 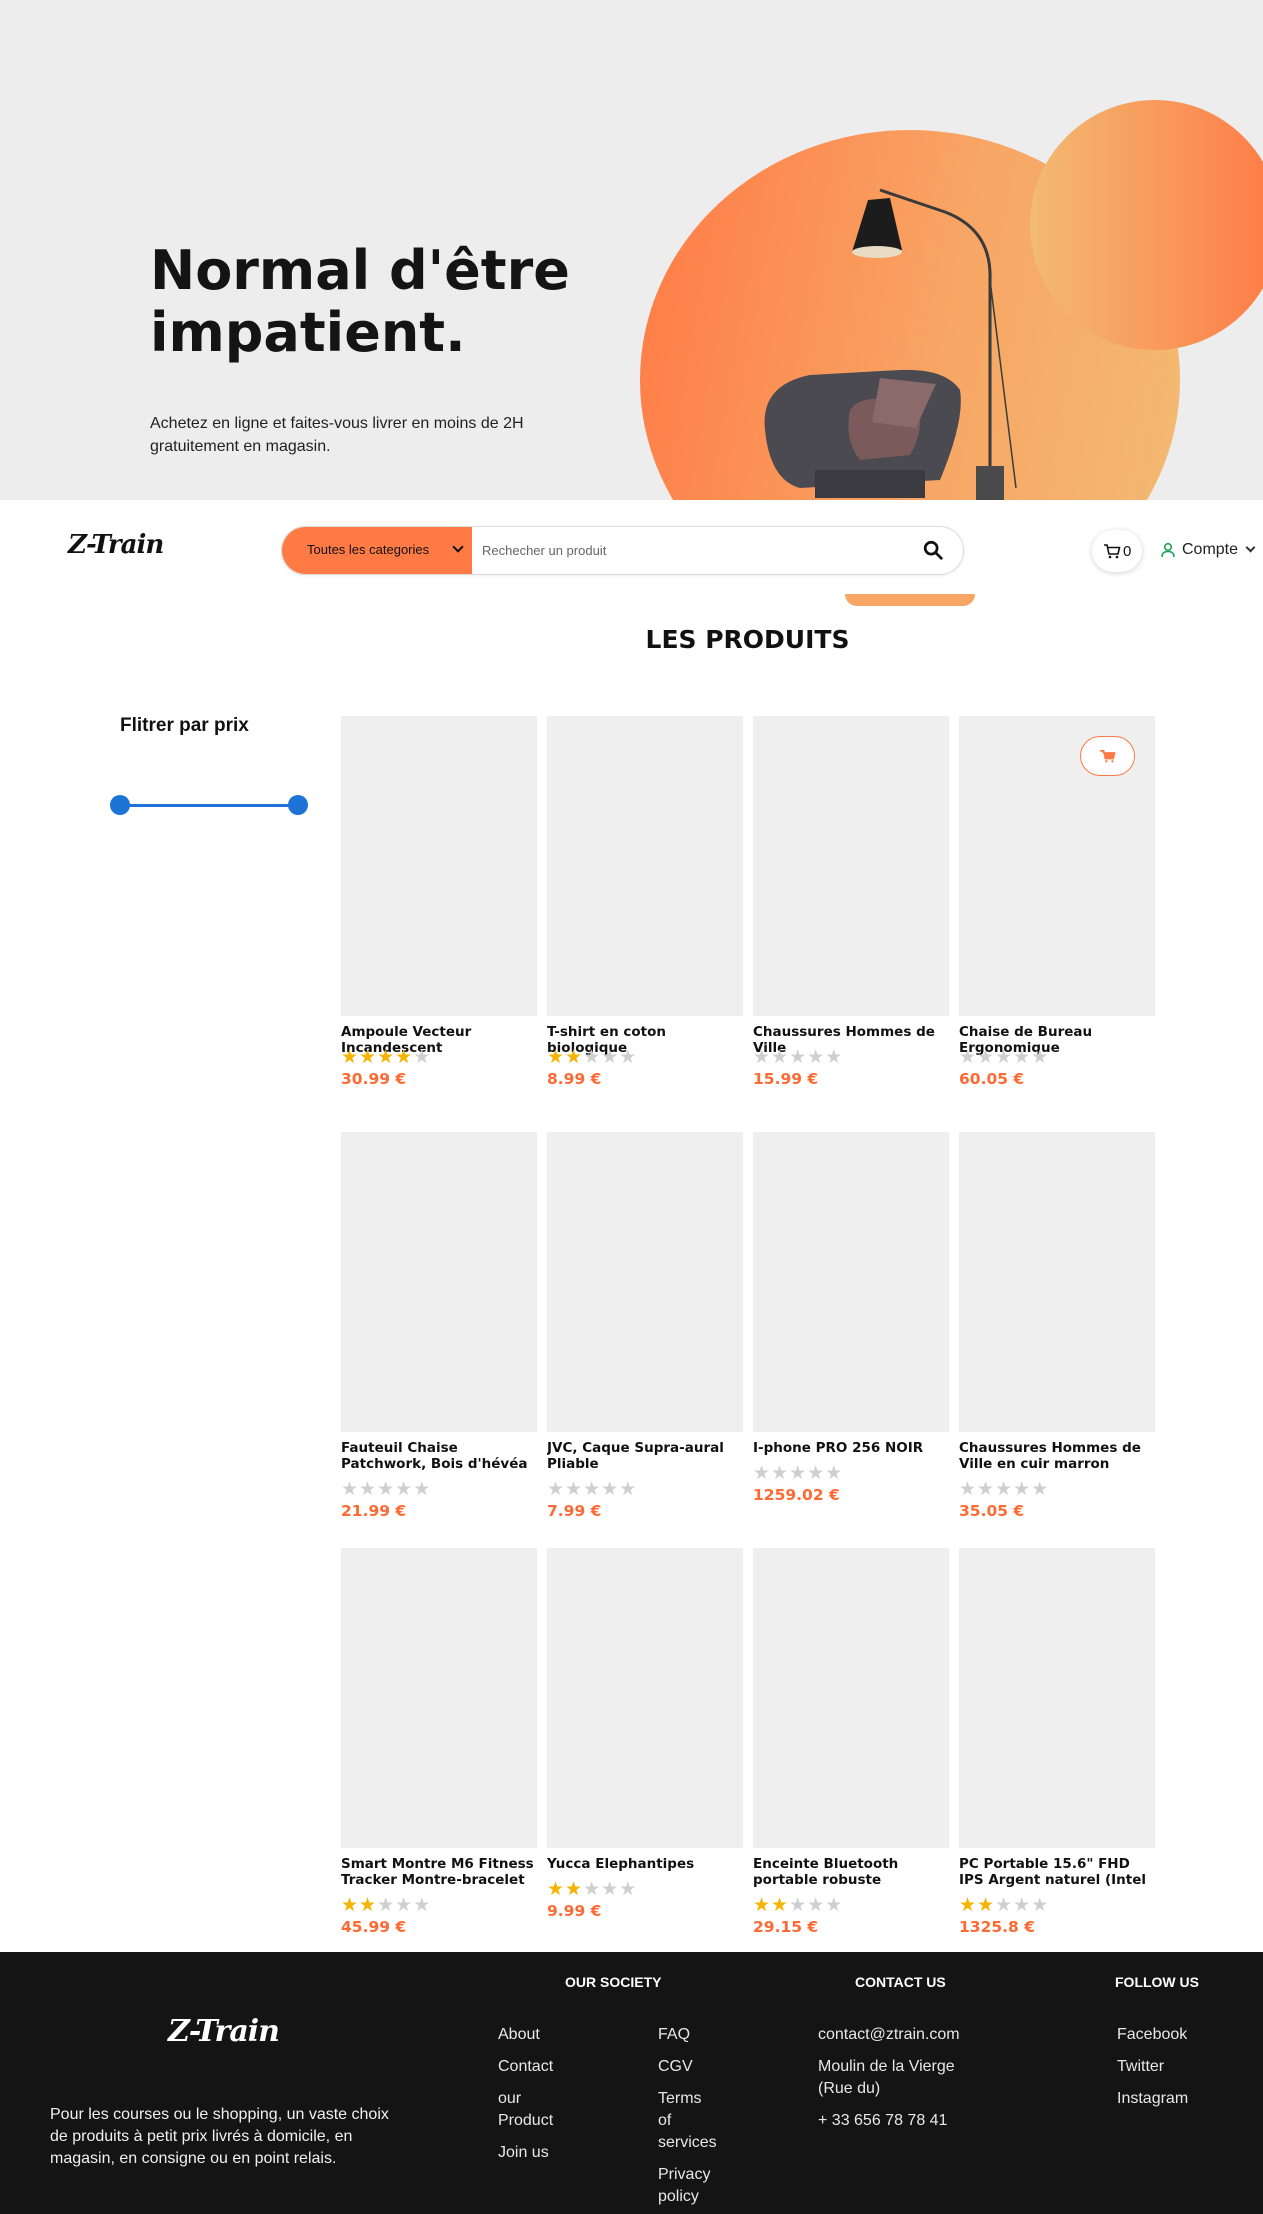 What do you see at coordinates (120, 805) in the screenshot?
I see `slider-min-handle` at bounding box center [120, 805].